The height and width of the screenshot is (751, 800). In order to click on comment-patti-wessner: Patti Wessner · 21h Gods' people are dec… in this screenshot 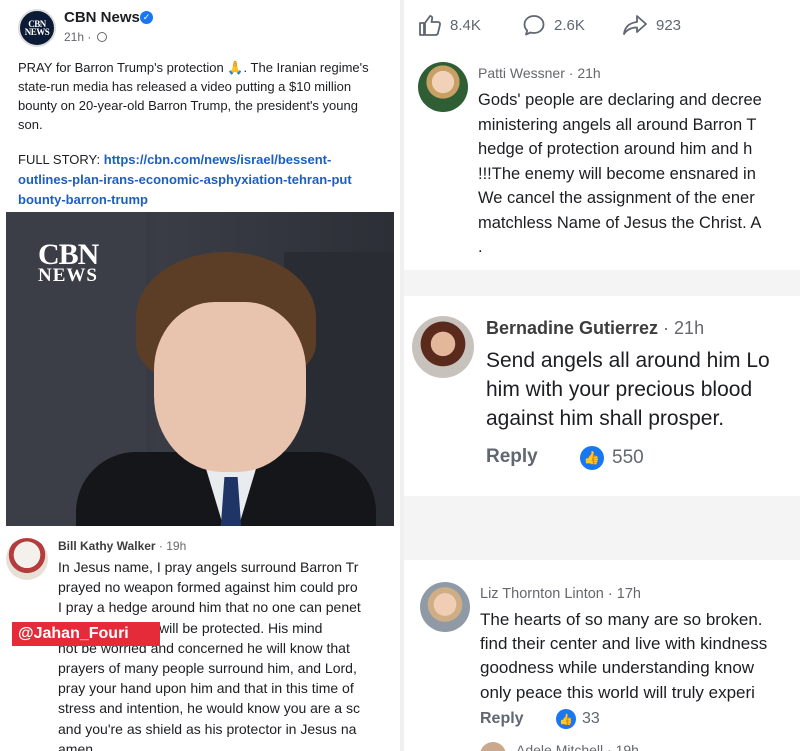, I will do `click(602, 160)`.